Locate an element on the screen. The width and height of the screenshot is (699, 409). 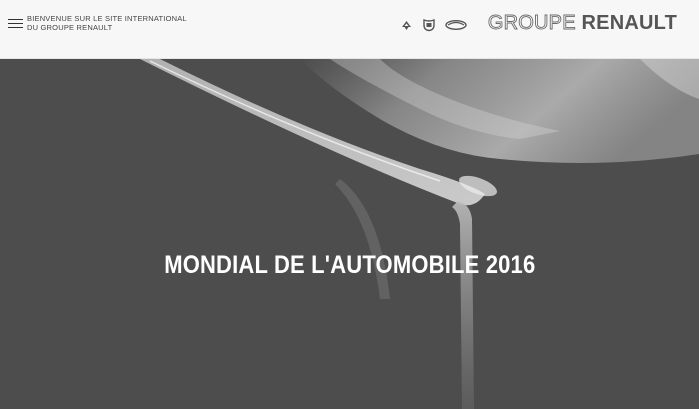
hero-title: MONDIAL DE L'AUTOMOBILE 2016 is located at coordinates (350, 265).